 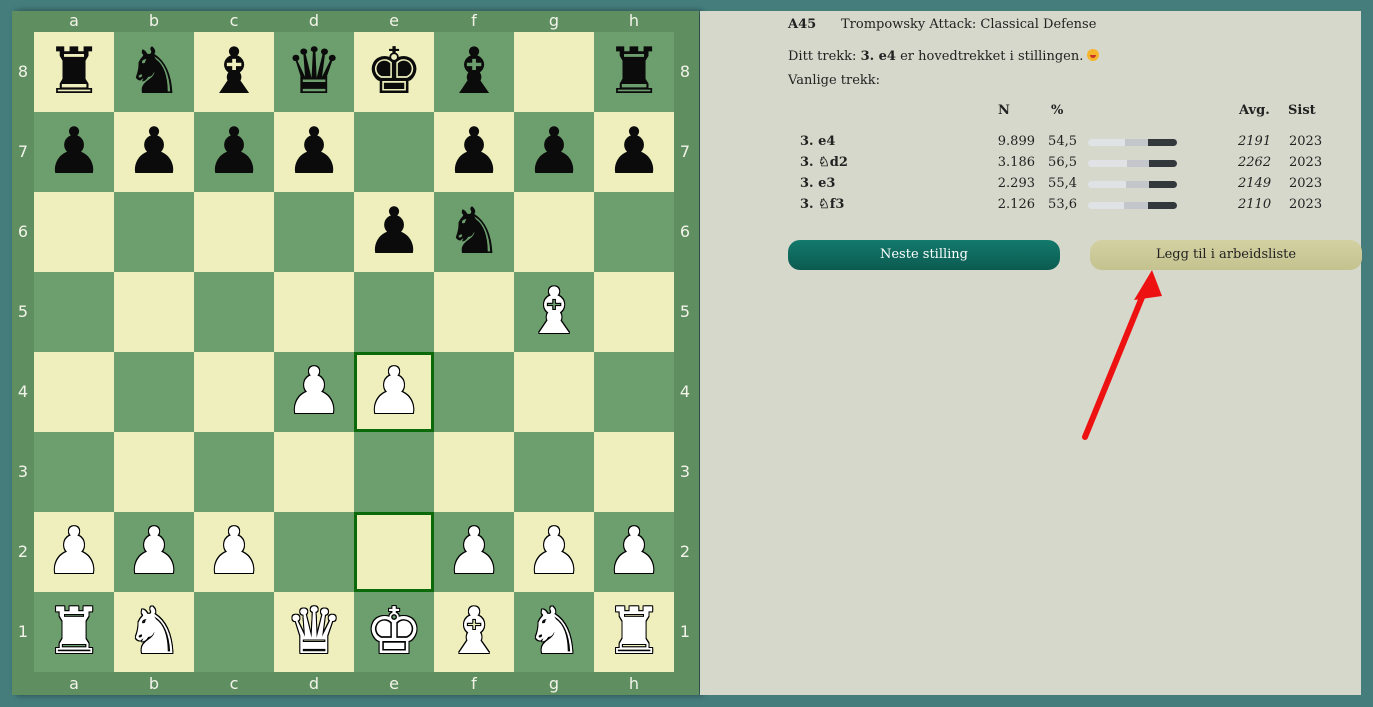 What do you see at coordinates (234, 632) in the screenshot?
I see `square-c1` at bounding box center [234, 632].